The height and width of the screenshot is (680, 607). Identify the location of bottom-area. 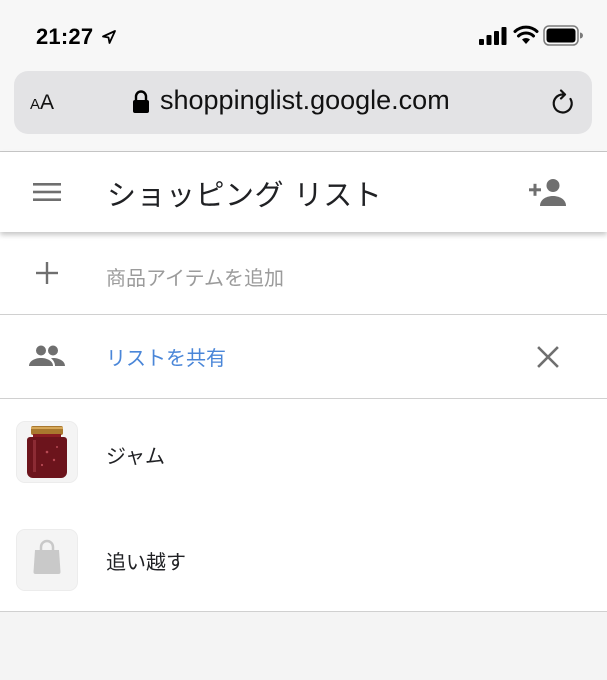
(303, 646).